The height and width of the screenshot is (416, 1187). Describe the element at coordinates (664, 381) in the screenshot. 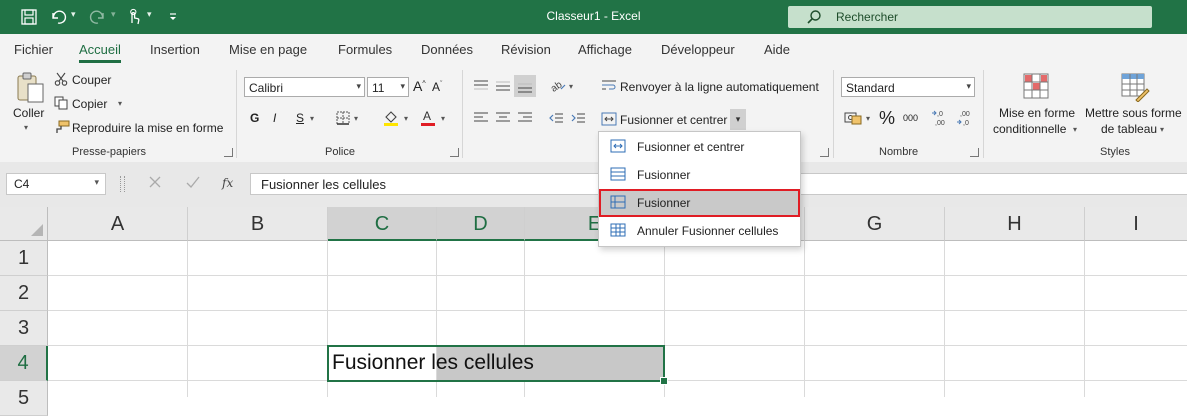

I see `fill-handle` at that location.